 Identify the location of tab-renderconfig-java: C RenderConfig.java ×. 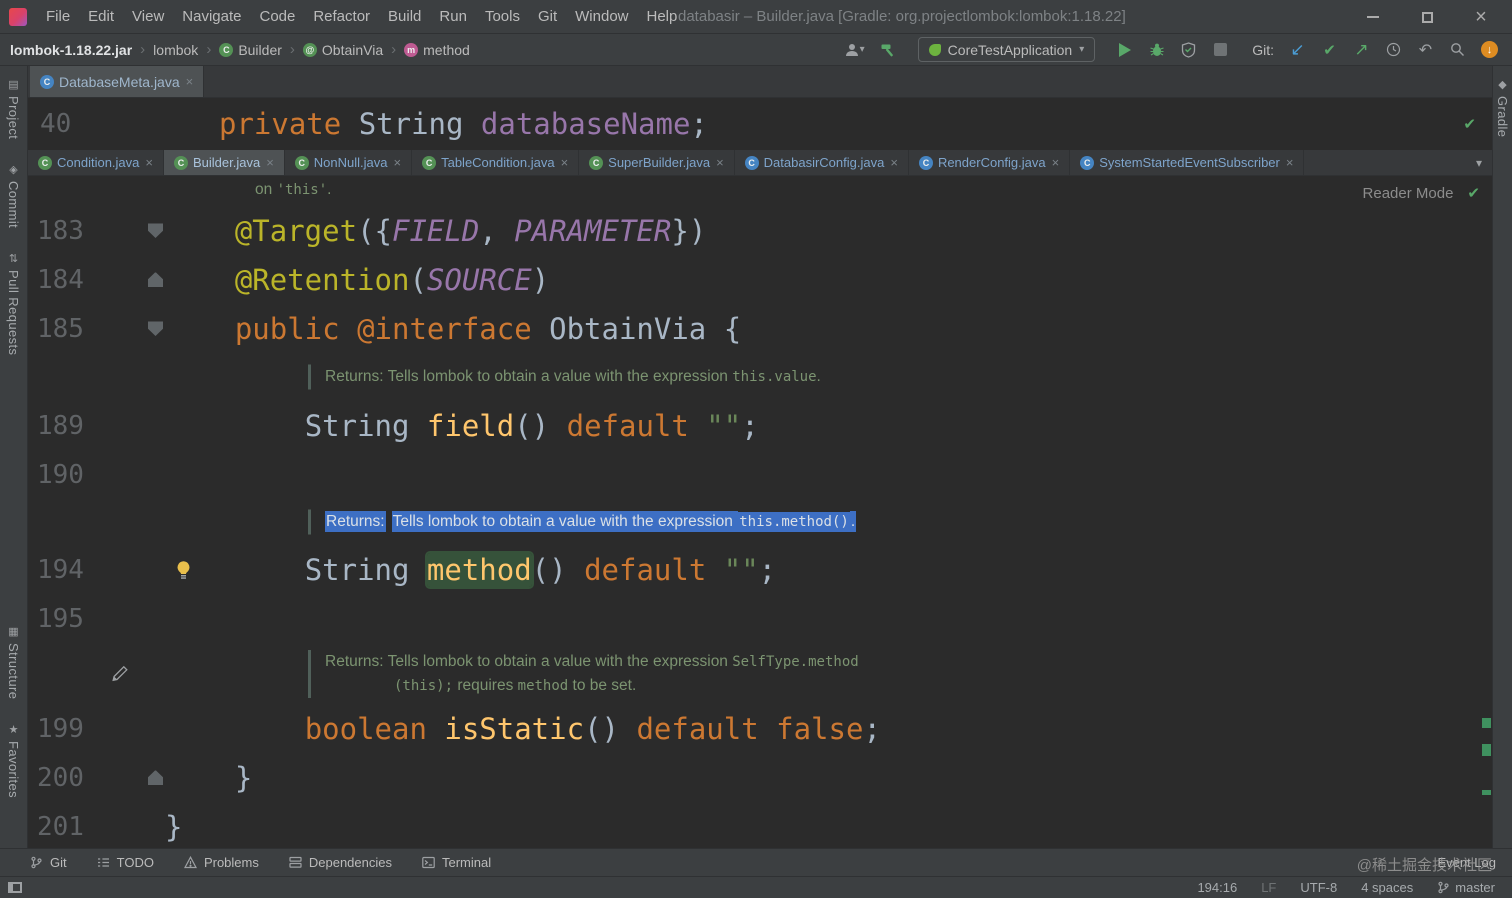
(990, 162).